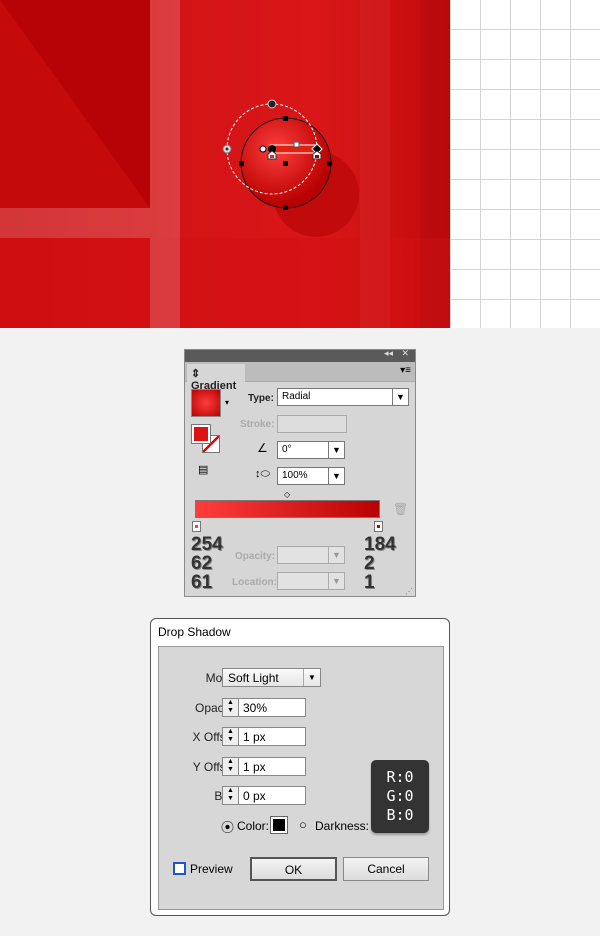  What do you see at coordinates (342, 826) in the screenshot?
I see `darkness-label: Darkness:` at bounding box center [342, 826].